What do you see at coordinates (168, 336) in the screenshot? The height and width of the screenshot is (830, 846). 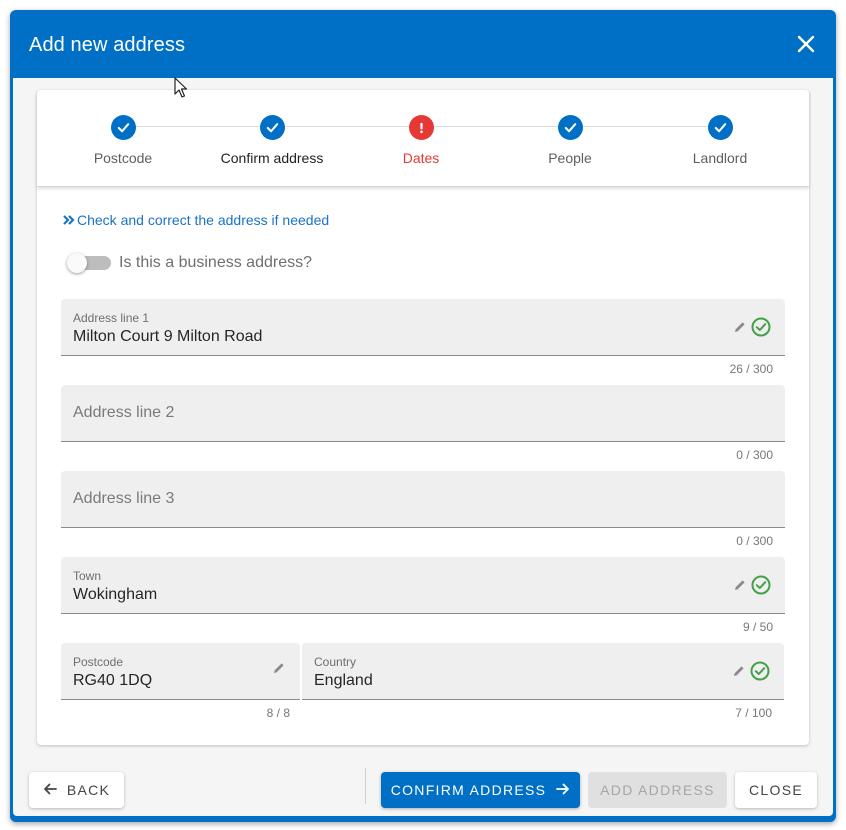 I see `field-value: Milton Court 9 Milton Road` at bounding box center [168, 336].